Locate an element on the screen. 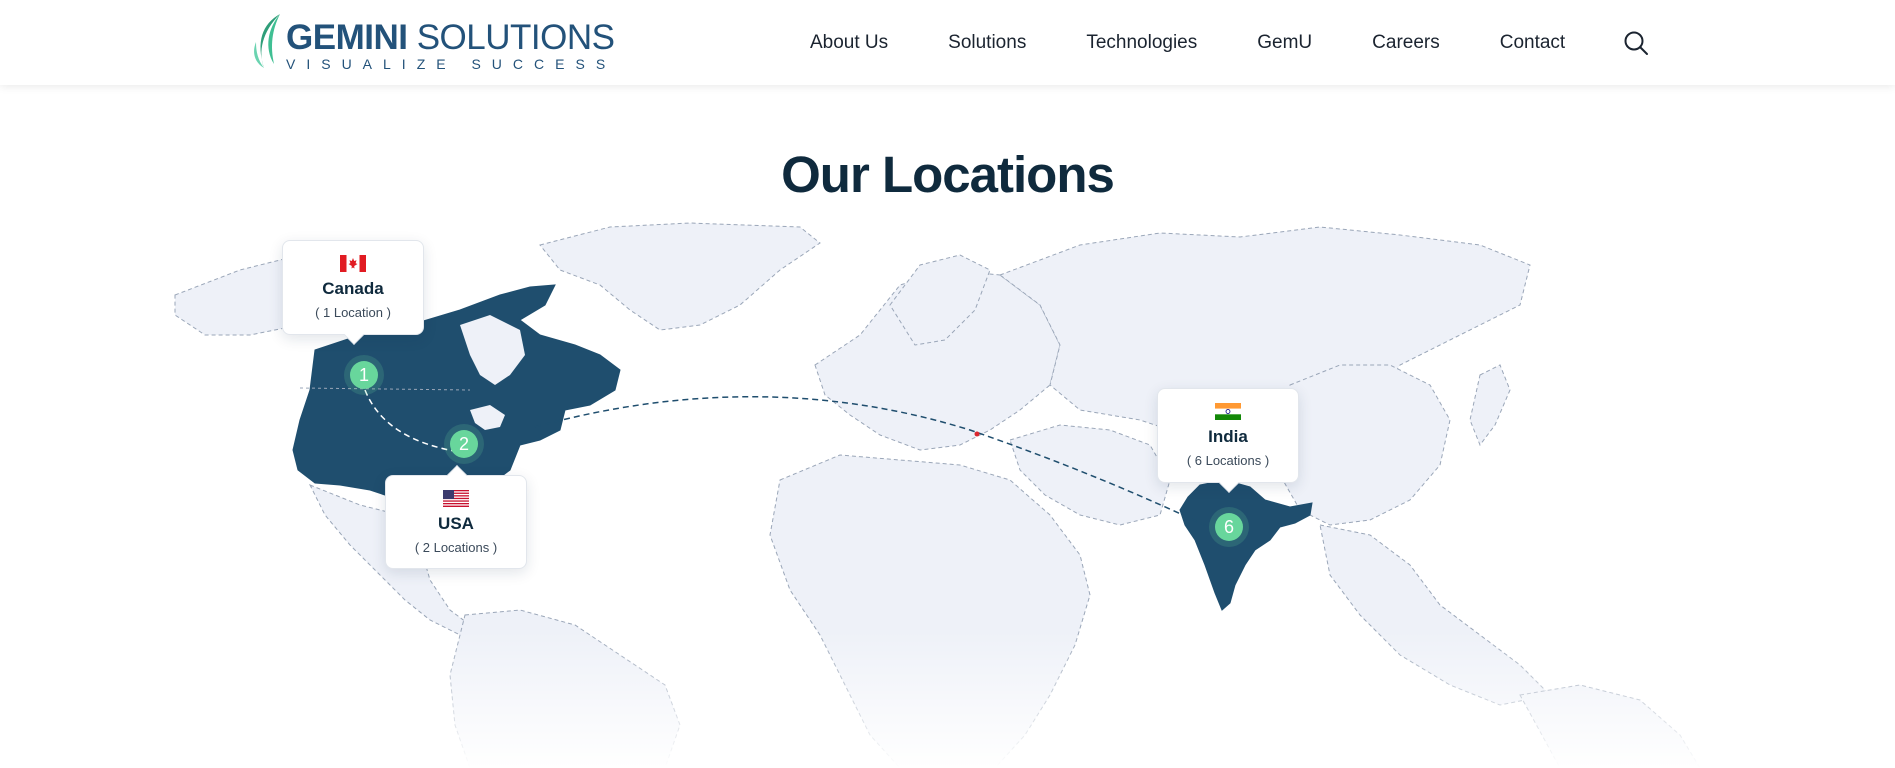  brand-tagline: VISUALIZE SUCCESS is located at coordinates (451, 64).